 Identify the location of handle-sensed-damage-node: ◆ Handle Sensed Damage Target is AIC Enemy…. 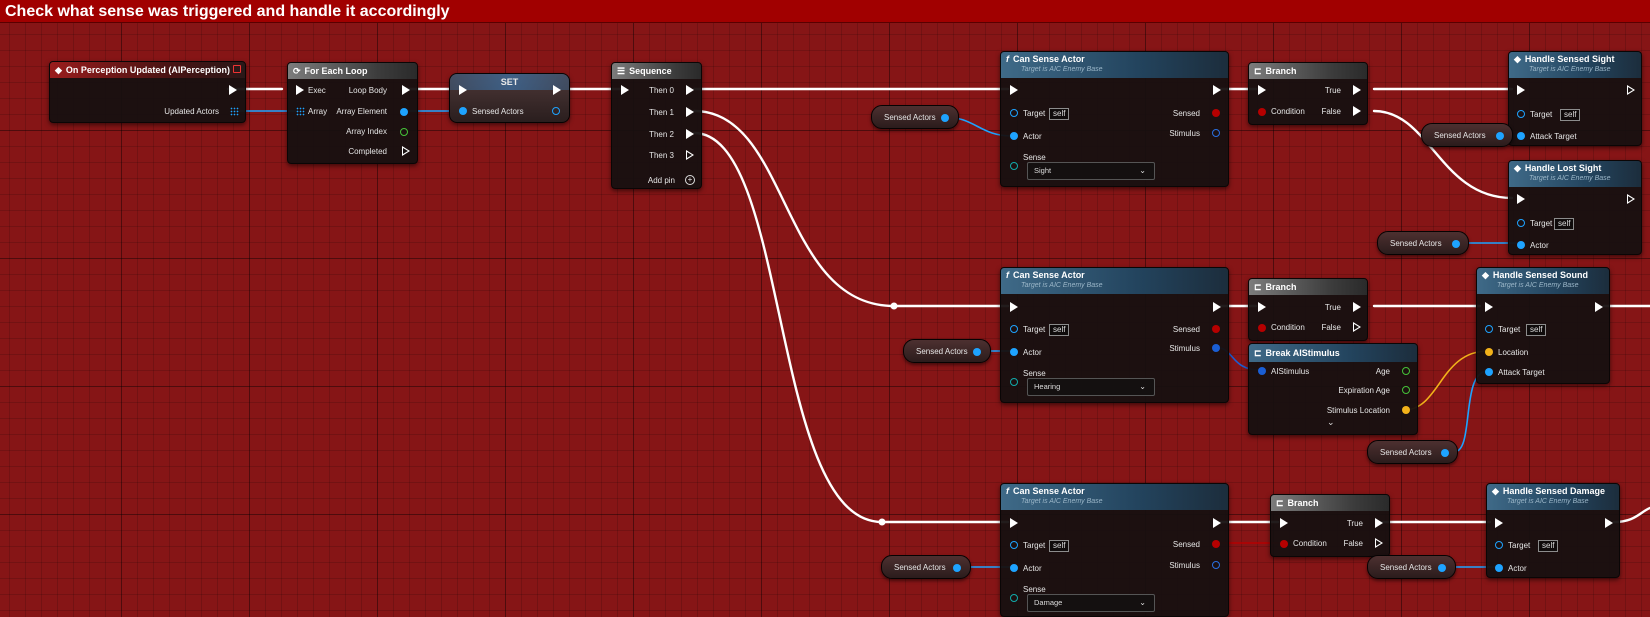
(1553, 530).